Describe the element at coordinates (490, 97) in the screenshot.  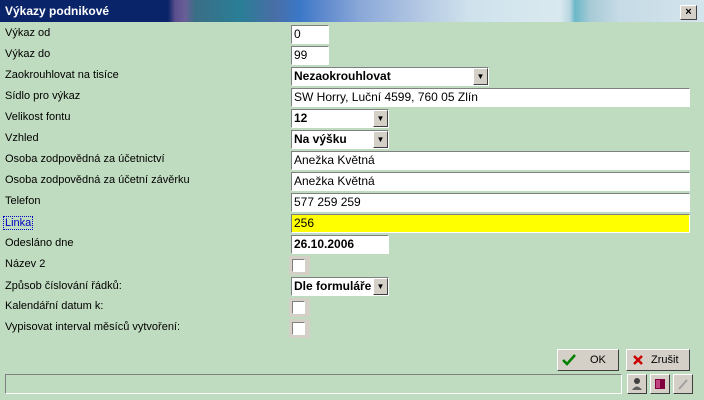
I see `sidlo-input: SW Horry, Luční 4599, 760 05 Zlín` at that location.